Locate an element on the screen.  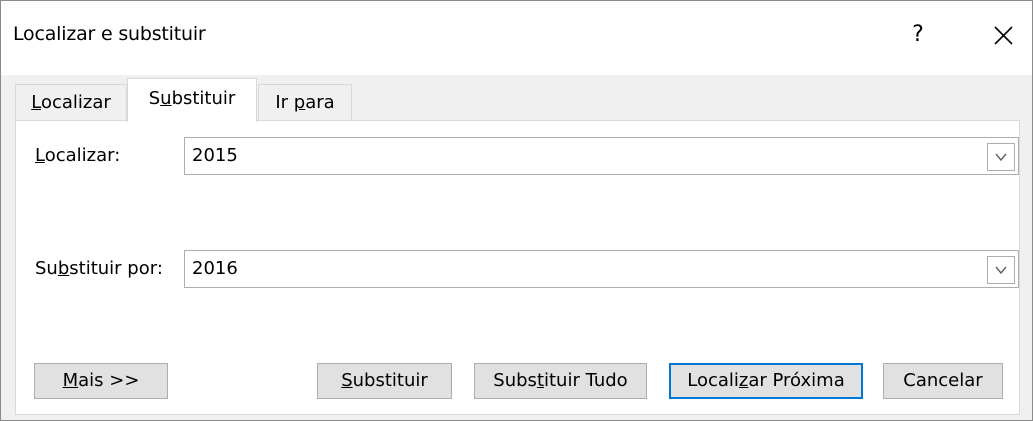
tab-strip: Localizar Substituir Ir para is located at coordinates (515, 100).